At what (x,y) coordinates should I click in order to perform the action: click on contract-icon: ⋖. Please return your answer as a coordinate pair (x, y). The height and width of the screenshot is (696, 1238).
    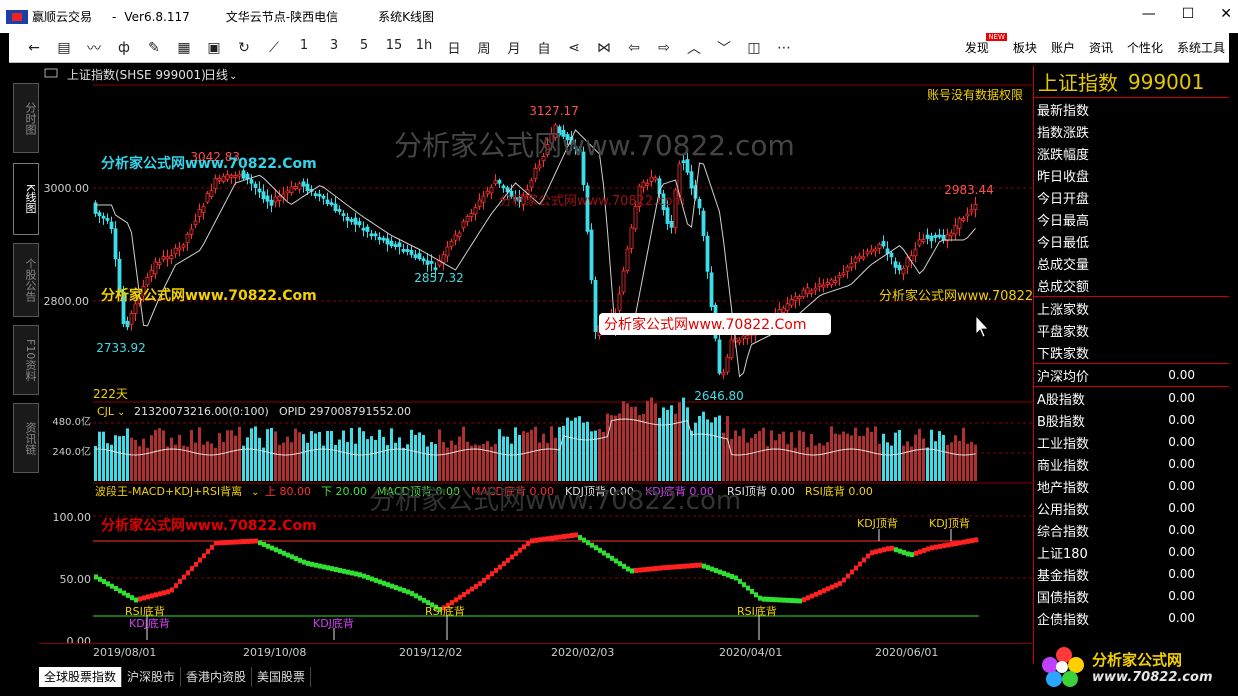
    Looking at the image, I should click on (574, 48).